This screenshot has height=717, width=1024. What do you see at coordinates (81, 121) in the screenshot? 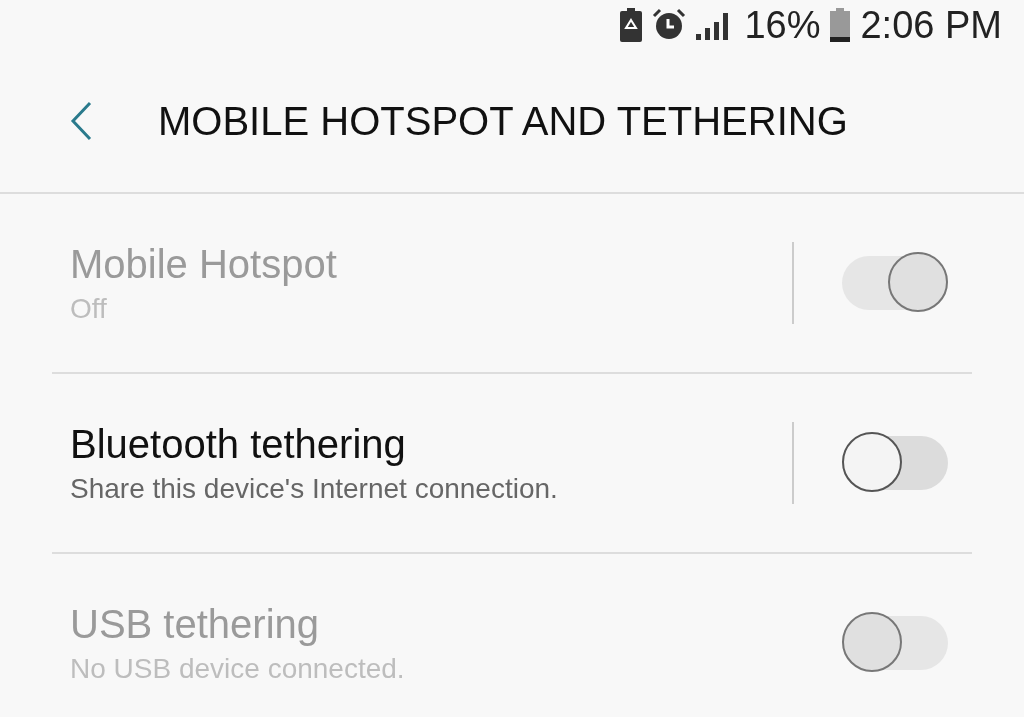
I see `chevron-left-icon` at bounding box center [81, 121].